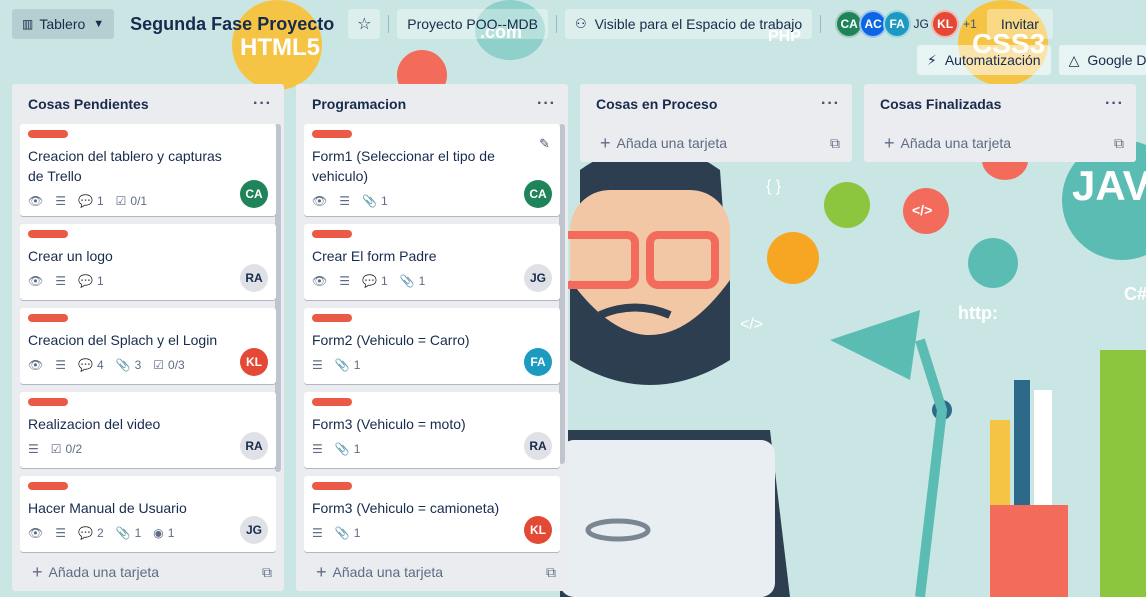 This screenshot has width=1146, height=597. Describe the element at coordinates (1019, 24) in the screenshot. I see `invite-button: Invitar` at that location.